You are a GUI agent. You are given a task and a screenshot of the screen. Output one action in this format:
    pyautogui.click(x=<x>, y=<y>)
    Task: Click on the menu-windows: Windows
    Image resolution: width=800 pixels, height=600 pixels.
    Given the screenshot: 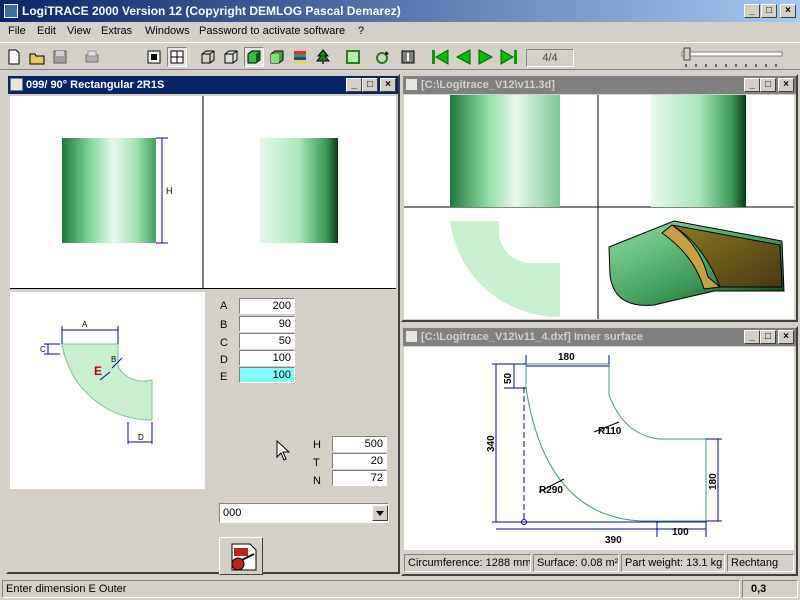 What is the action you would take?
    pyautogui.click(x=167, y=31)
    